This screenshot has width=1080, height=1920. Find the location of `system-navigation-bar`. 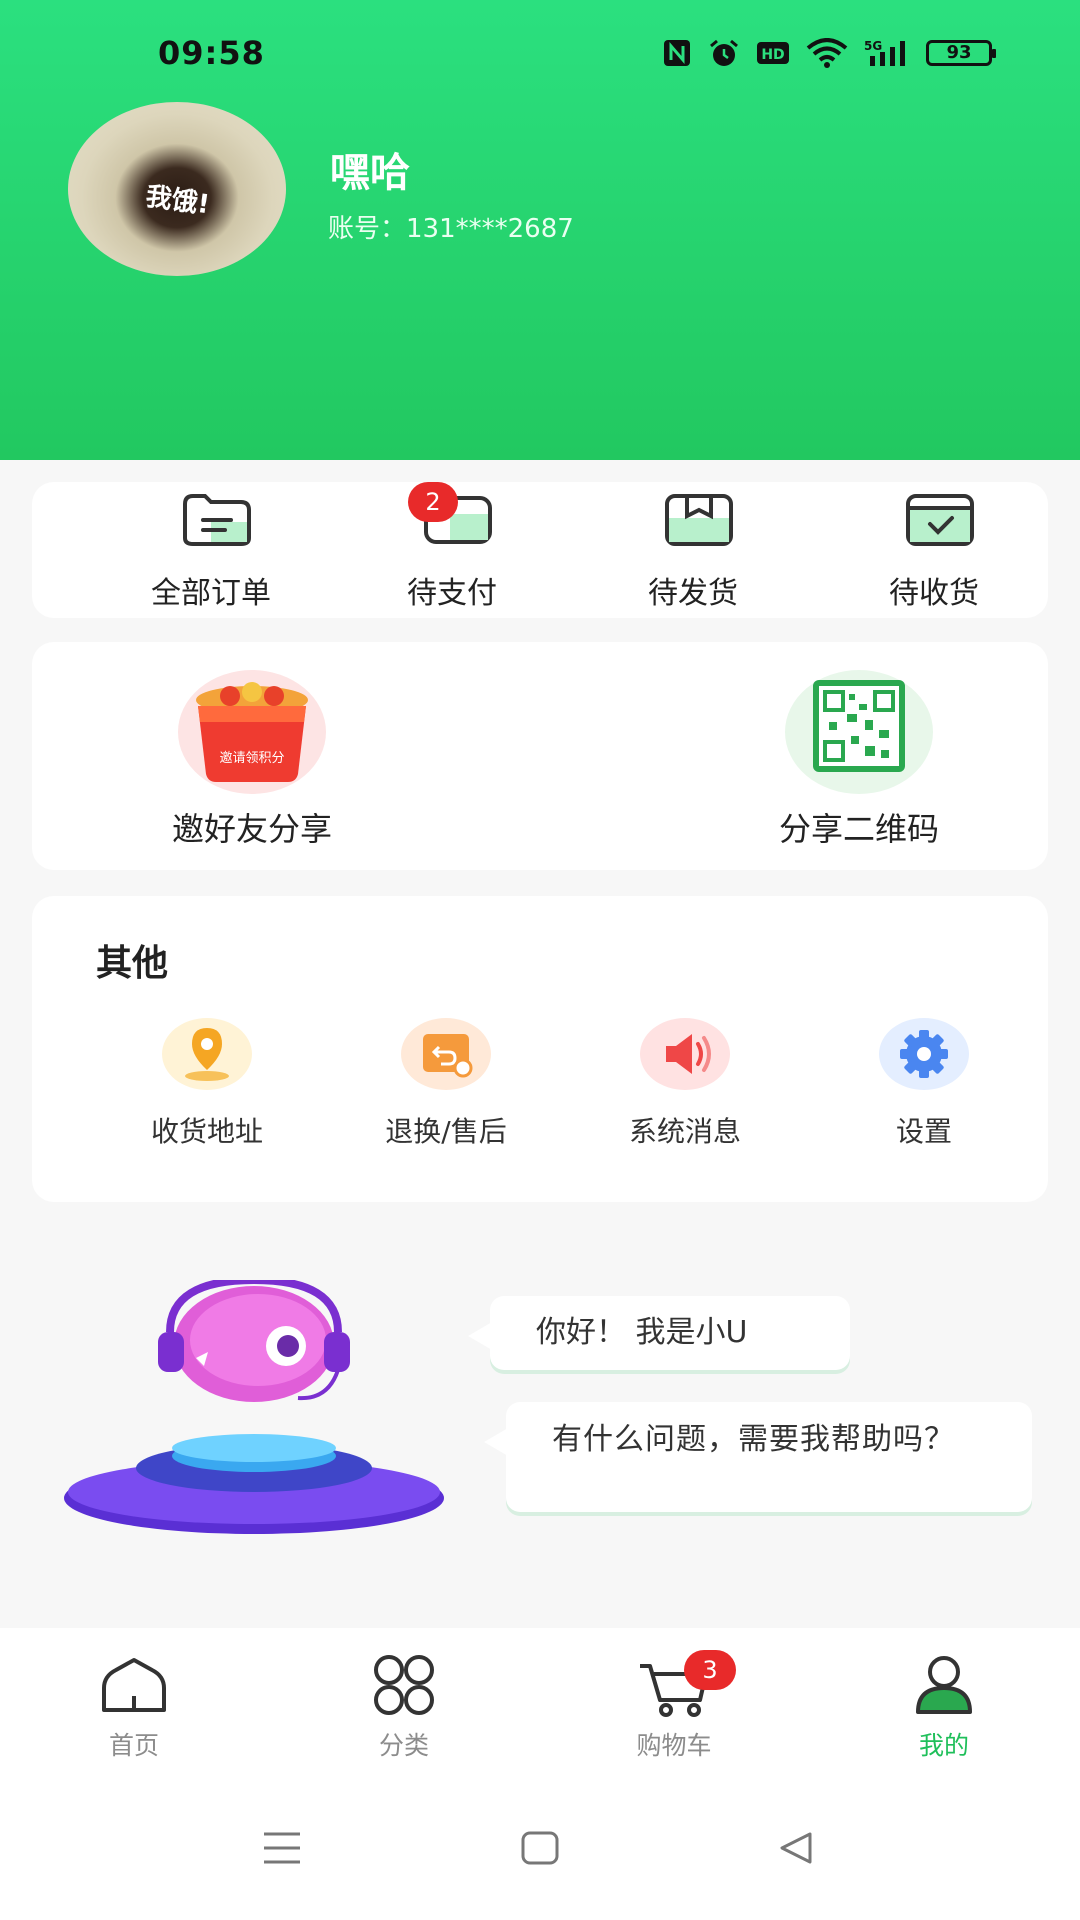

system-navigation-bar is located at coordinates (540, 1849).